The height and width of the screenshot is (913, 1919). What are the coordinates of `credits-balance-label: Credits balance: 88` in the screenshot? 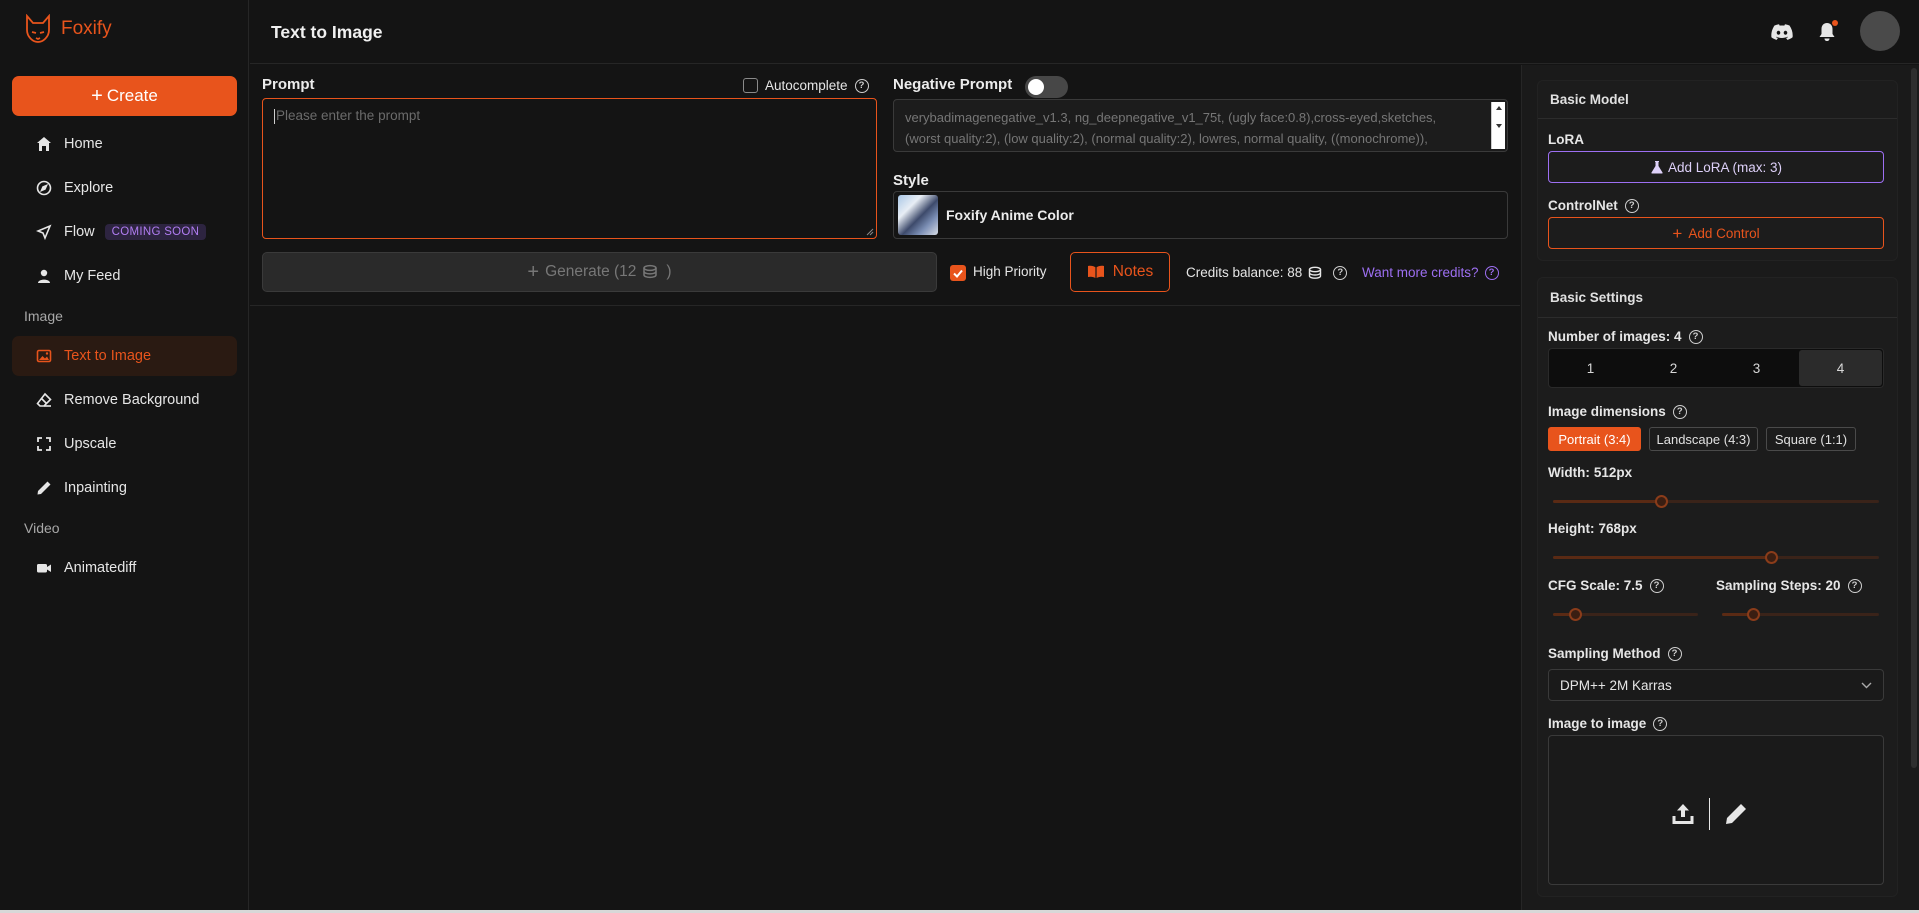 It's located at (1244, 272).